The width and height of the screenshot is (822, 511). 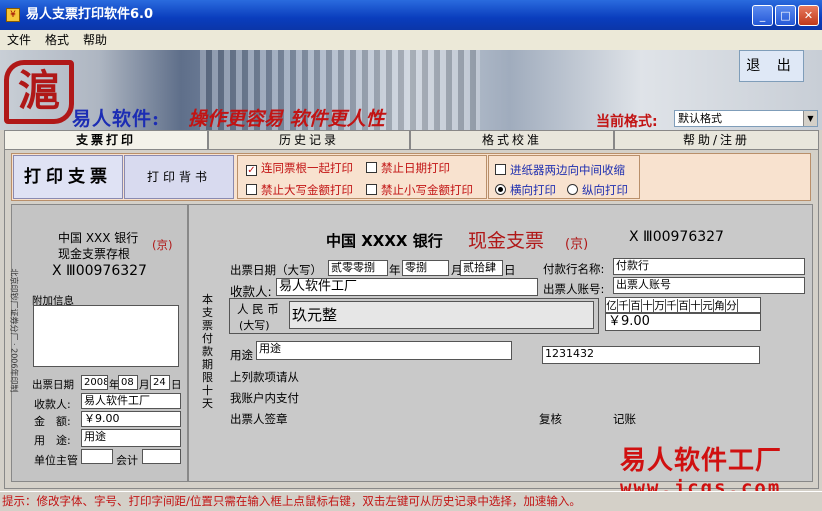 What do you see at coordinates (720, 306) in the screenshot?
I see `digit-cell: 角` at bounding box center [720, 306].